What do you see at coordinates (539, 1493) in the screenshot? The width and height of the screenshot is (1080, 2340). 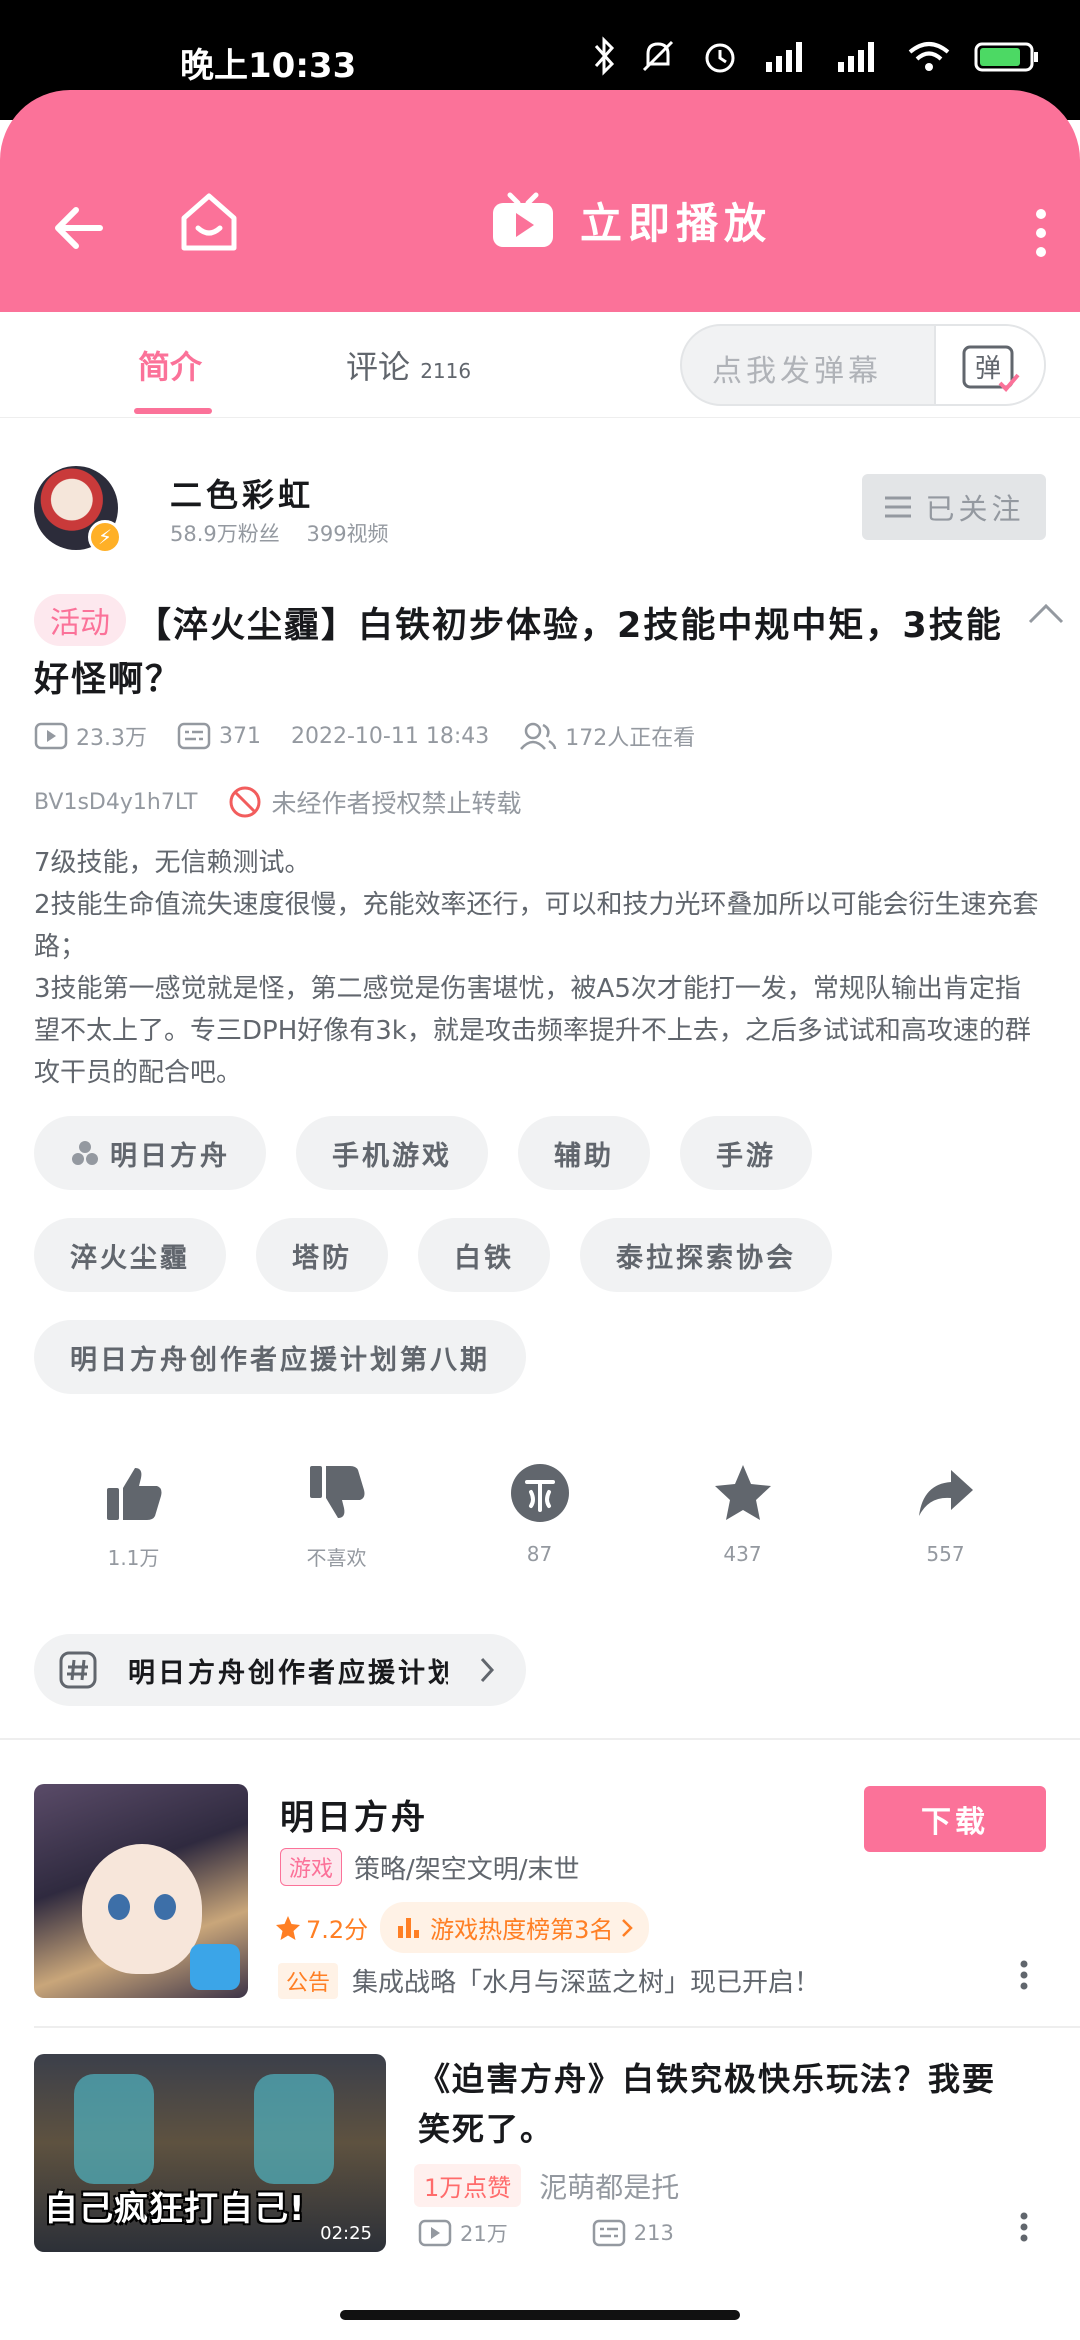 I see `coin-icon` at bounding box center [539, 1493].